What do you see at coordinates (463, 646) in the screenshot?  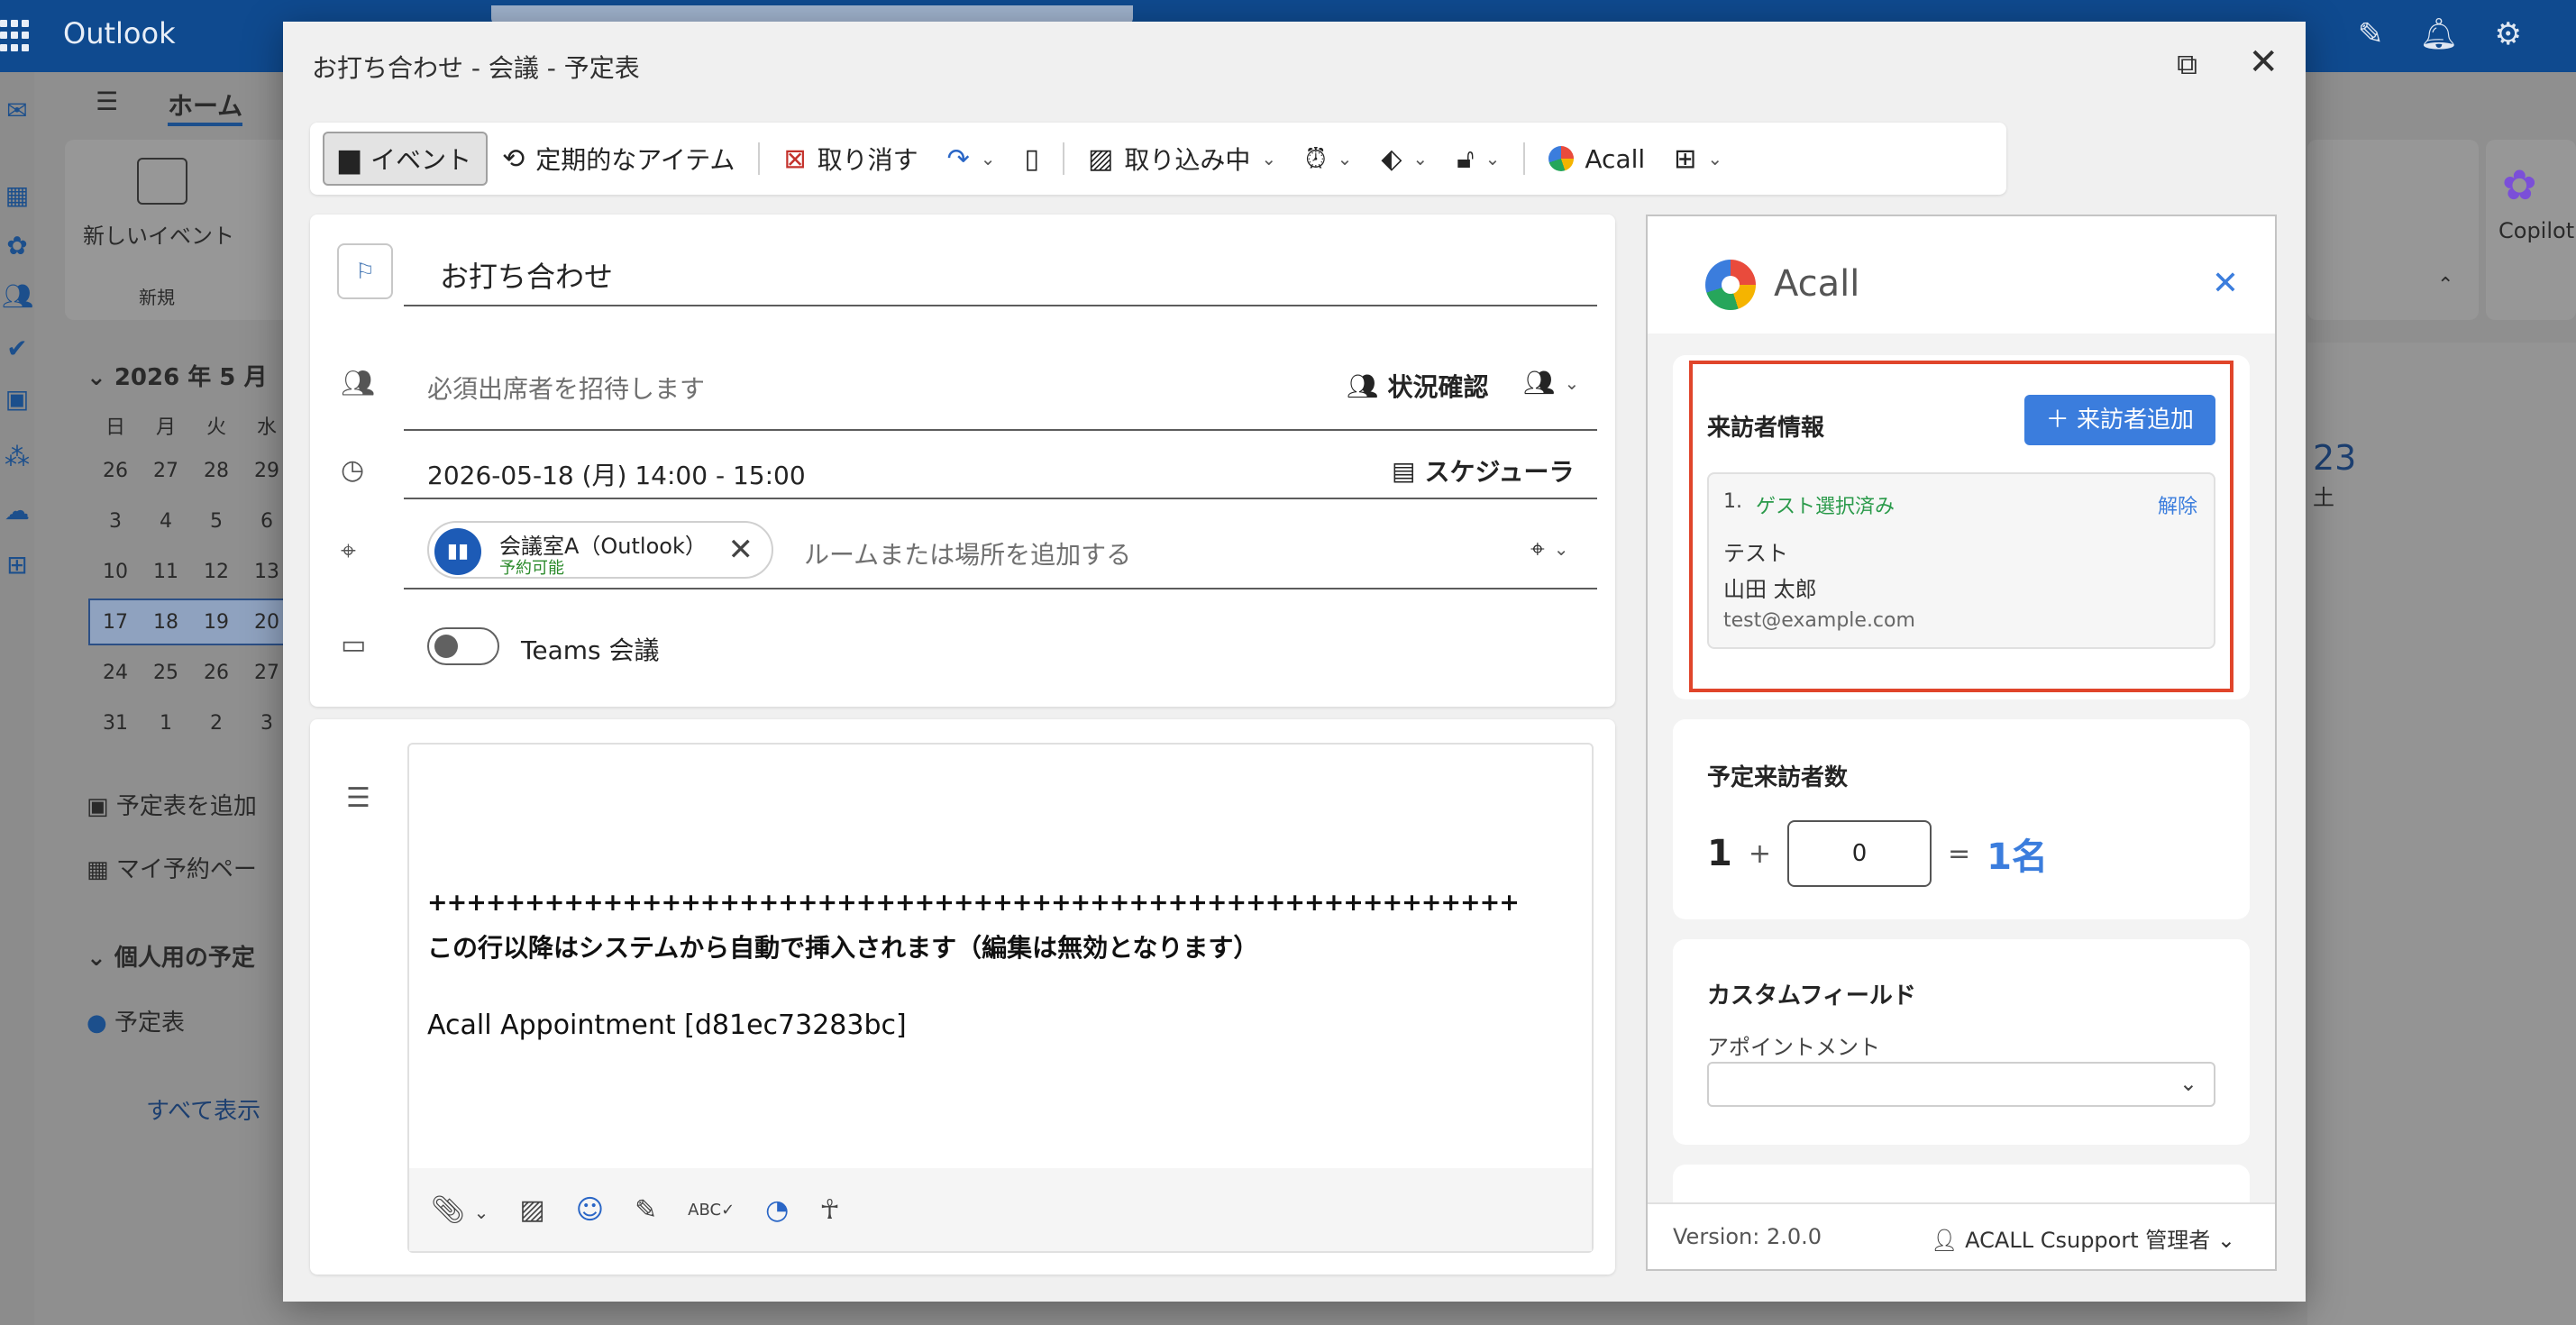 I see `teams-toggle` at bounding box center [463, 646].